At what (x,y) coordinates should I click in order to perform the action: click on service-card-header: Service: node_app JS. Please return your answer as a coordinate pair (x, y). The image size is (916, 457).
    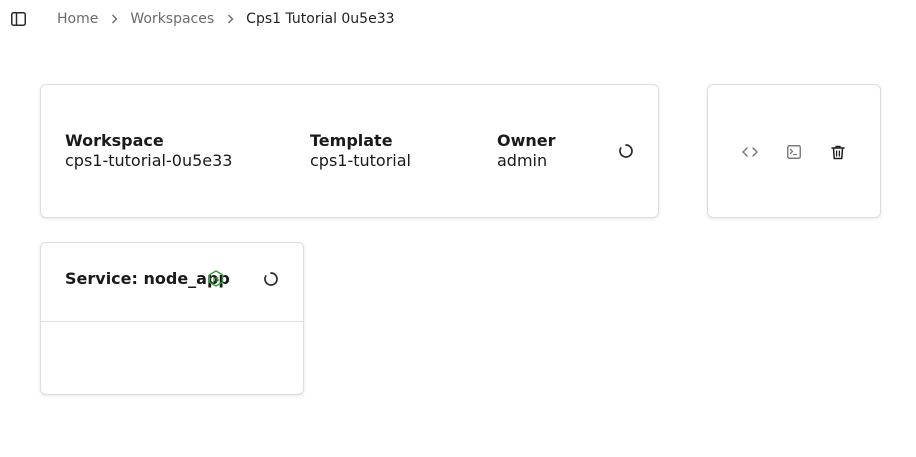
    Looking at the image, I should click on (172, 282).